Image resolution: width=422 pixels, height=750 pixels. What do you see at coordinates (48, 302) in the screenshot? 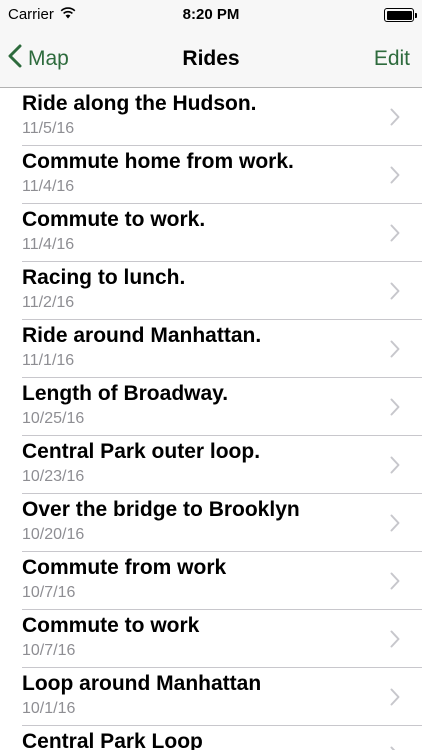
I see `ride-date: 11/2/16` at bounding box center [48, 302].